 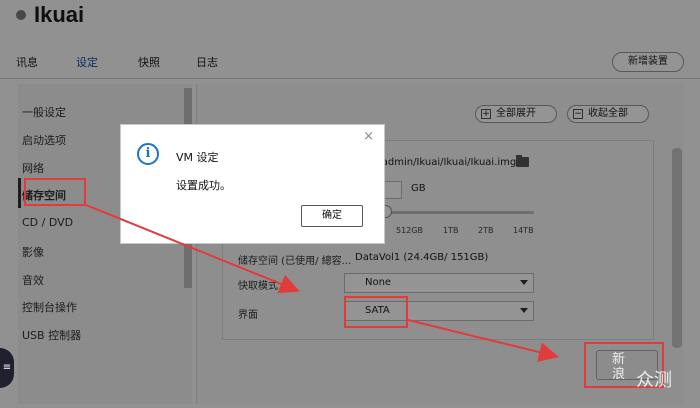 I want to click on watermark-line: 新, so click(x=619, y=359).